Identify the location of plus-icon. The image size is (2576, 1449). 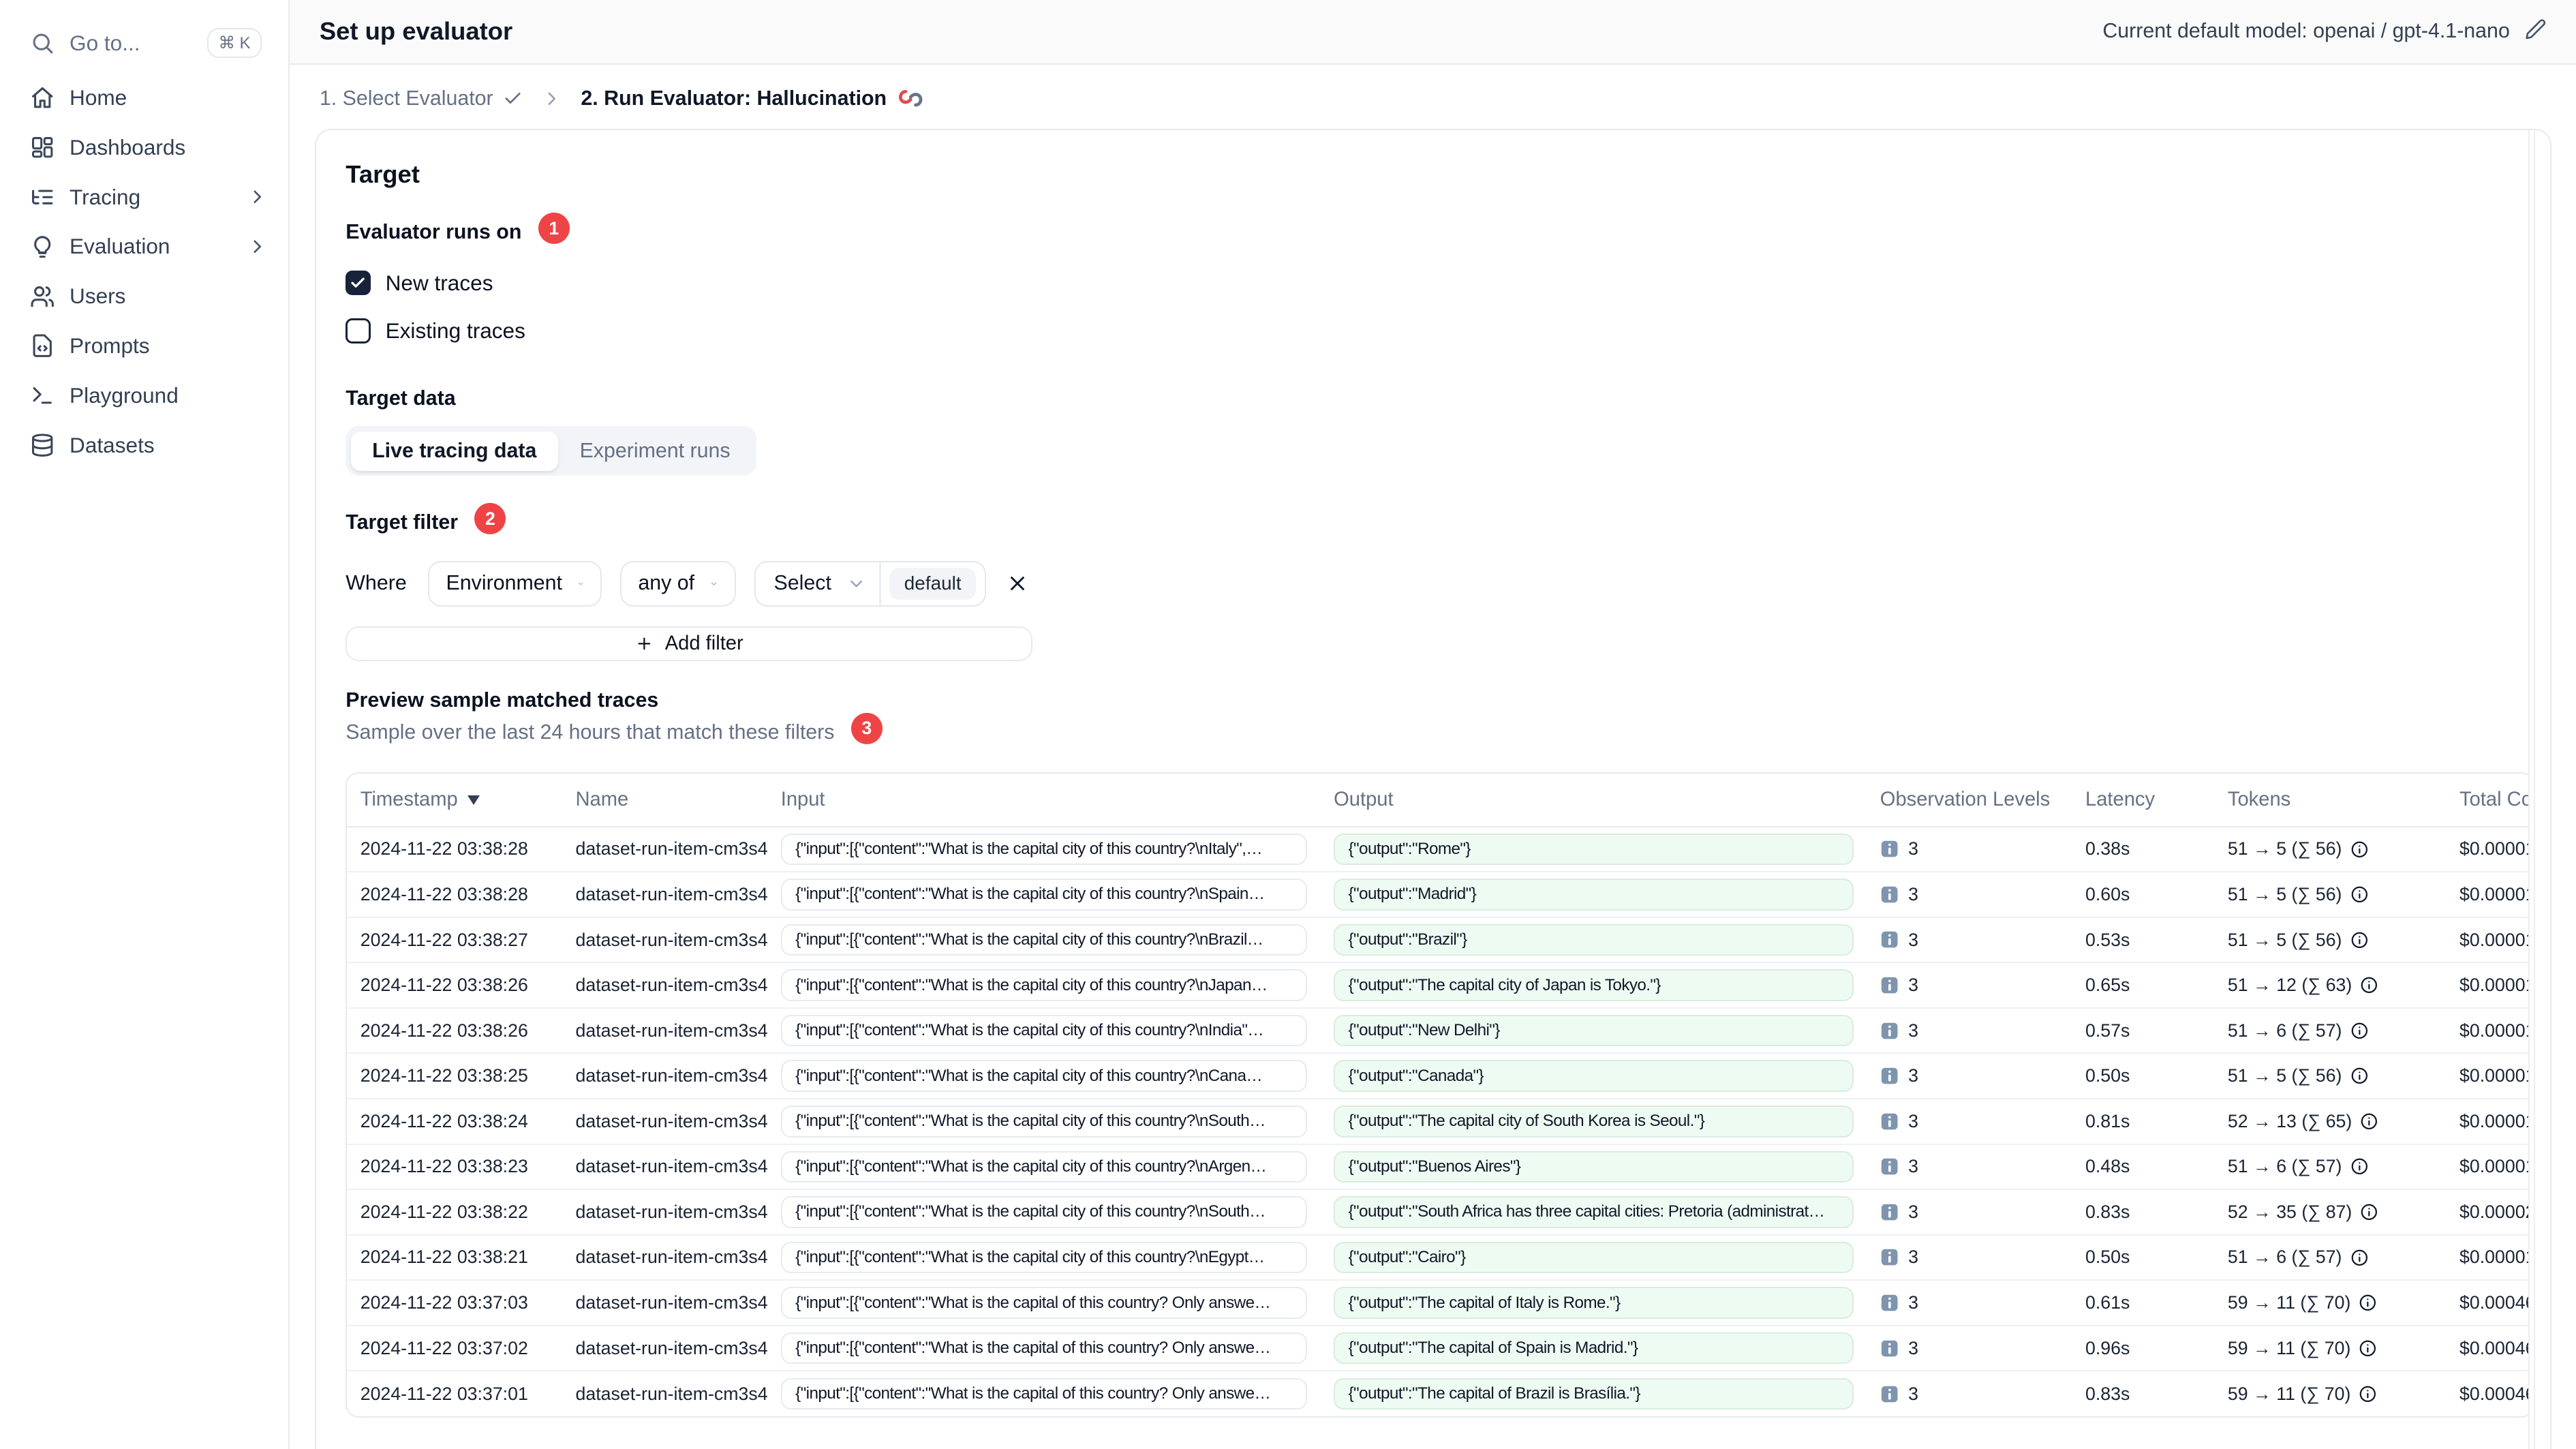
(644, 643).